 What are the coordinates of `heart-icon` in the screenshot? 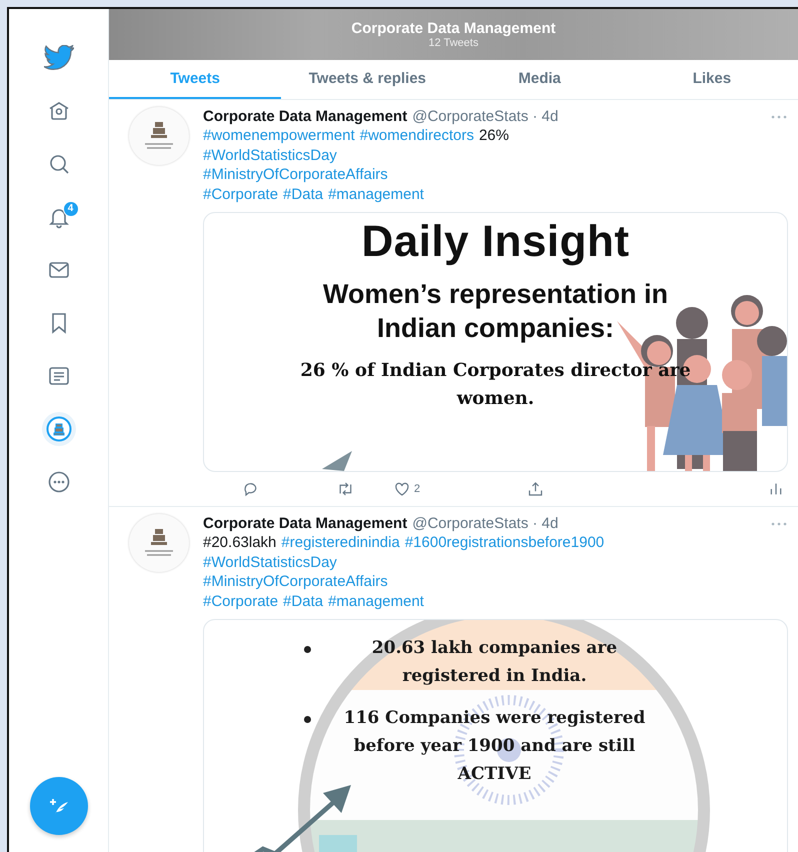 It's located at (402, 489).